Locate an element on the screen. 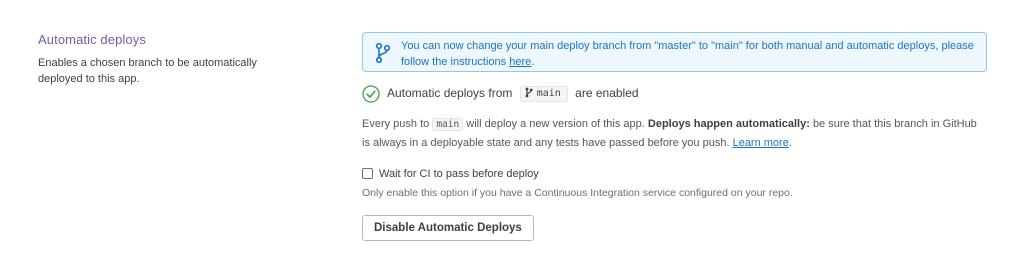  section-title: Automatic deploys is located at coordinates (92, 39).